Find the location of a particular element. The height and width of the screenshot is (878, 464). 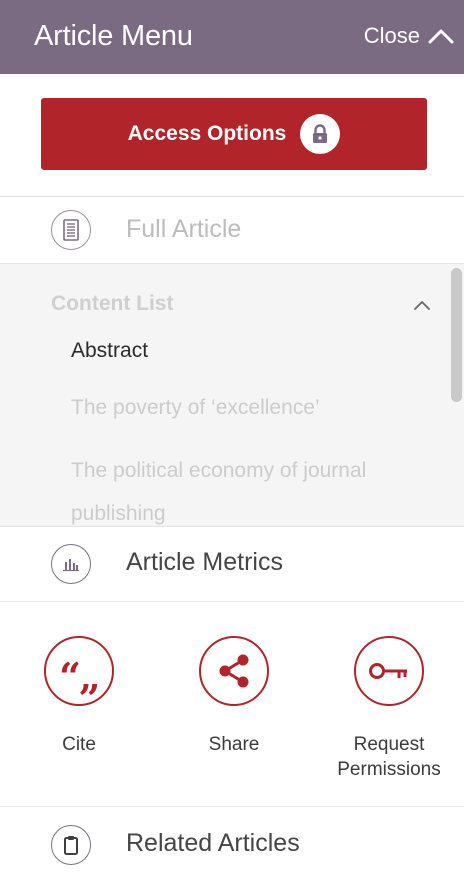

article-metrics-item: Article Metrics is located at coordinates (232, 564).